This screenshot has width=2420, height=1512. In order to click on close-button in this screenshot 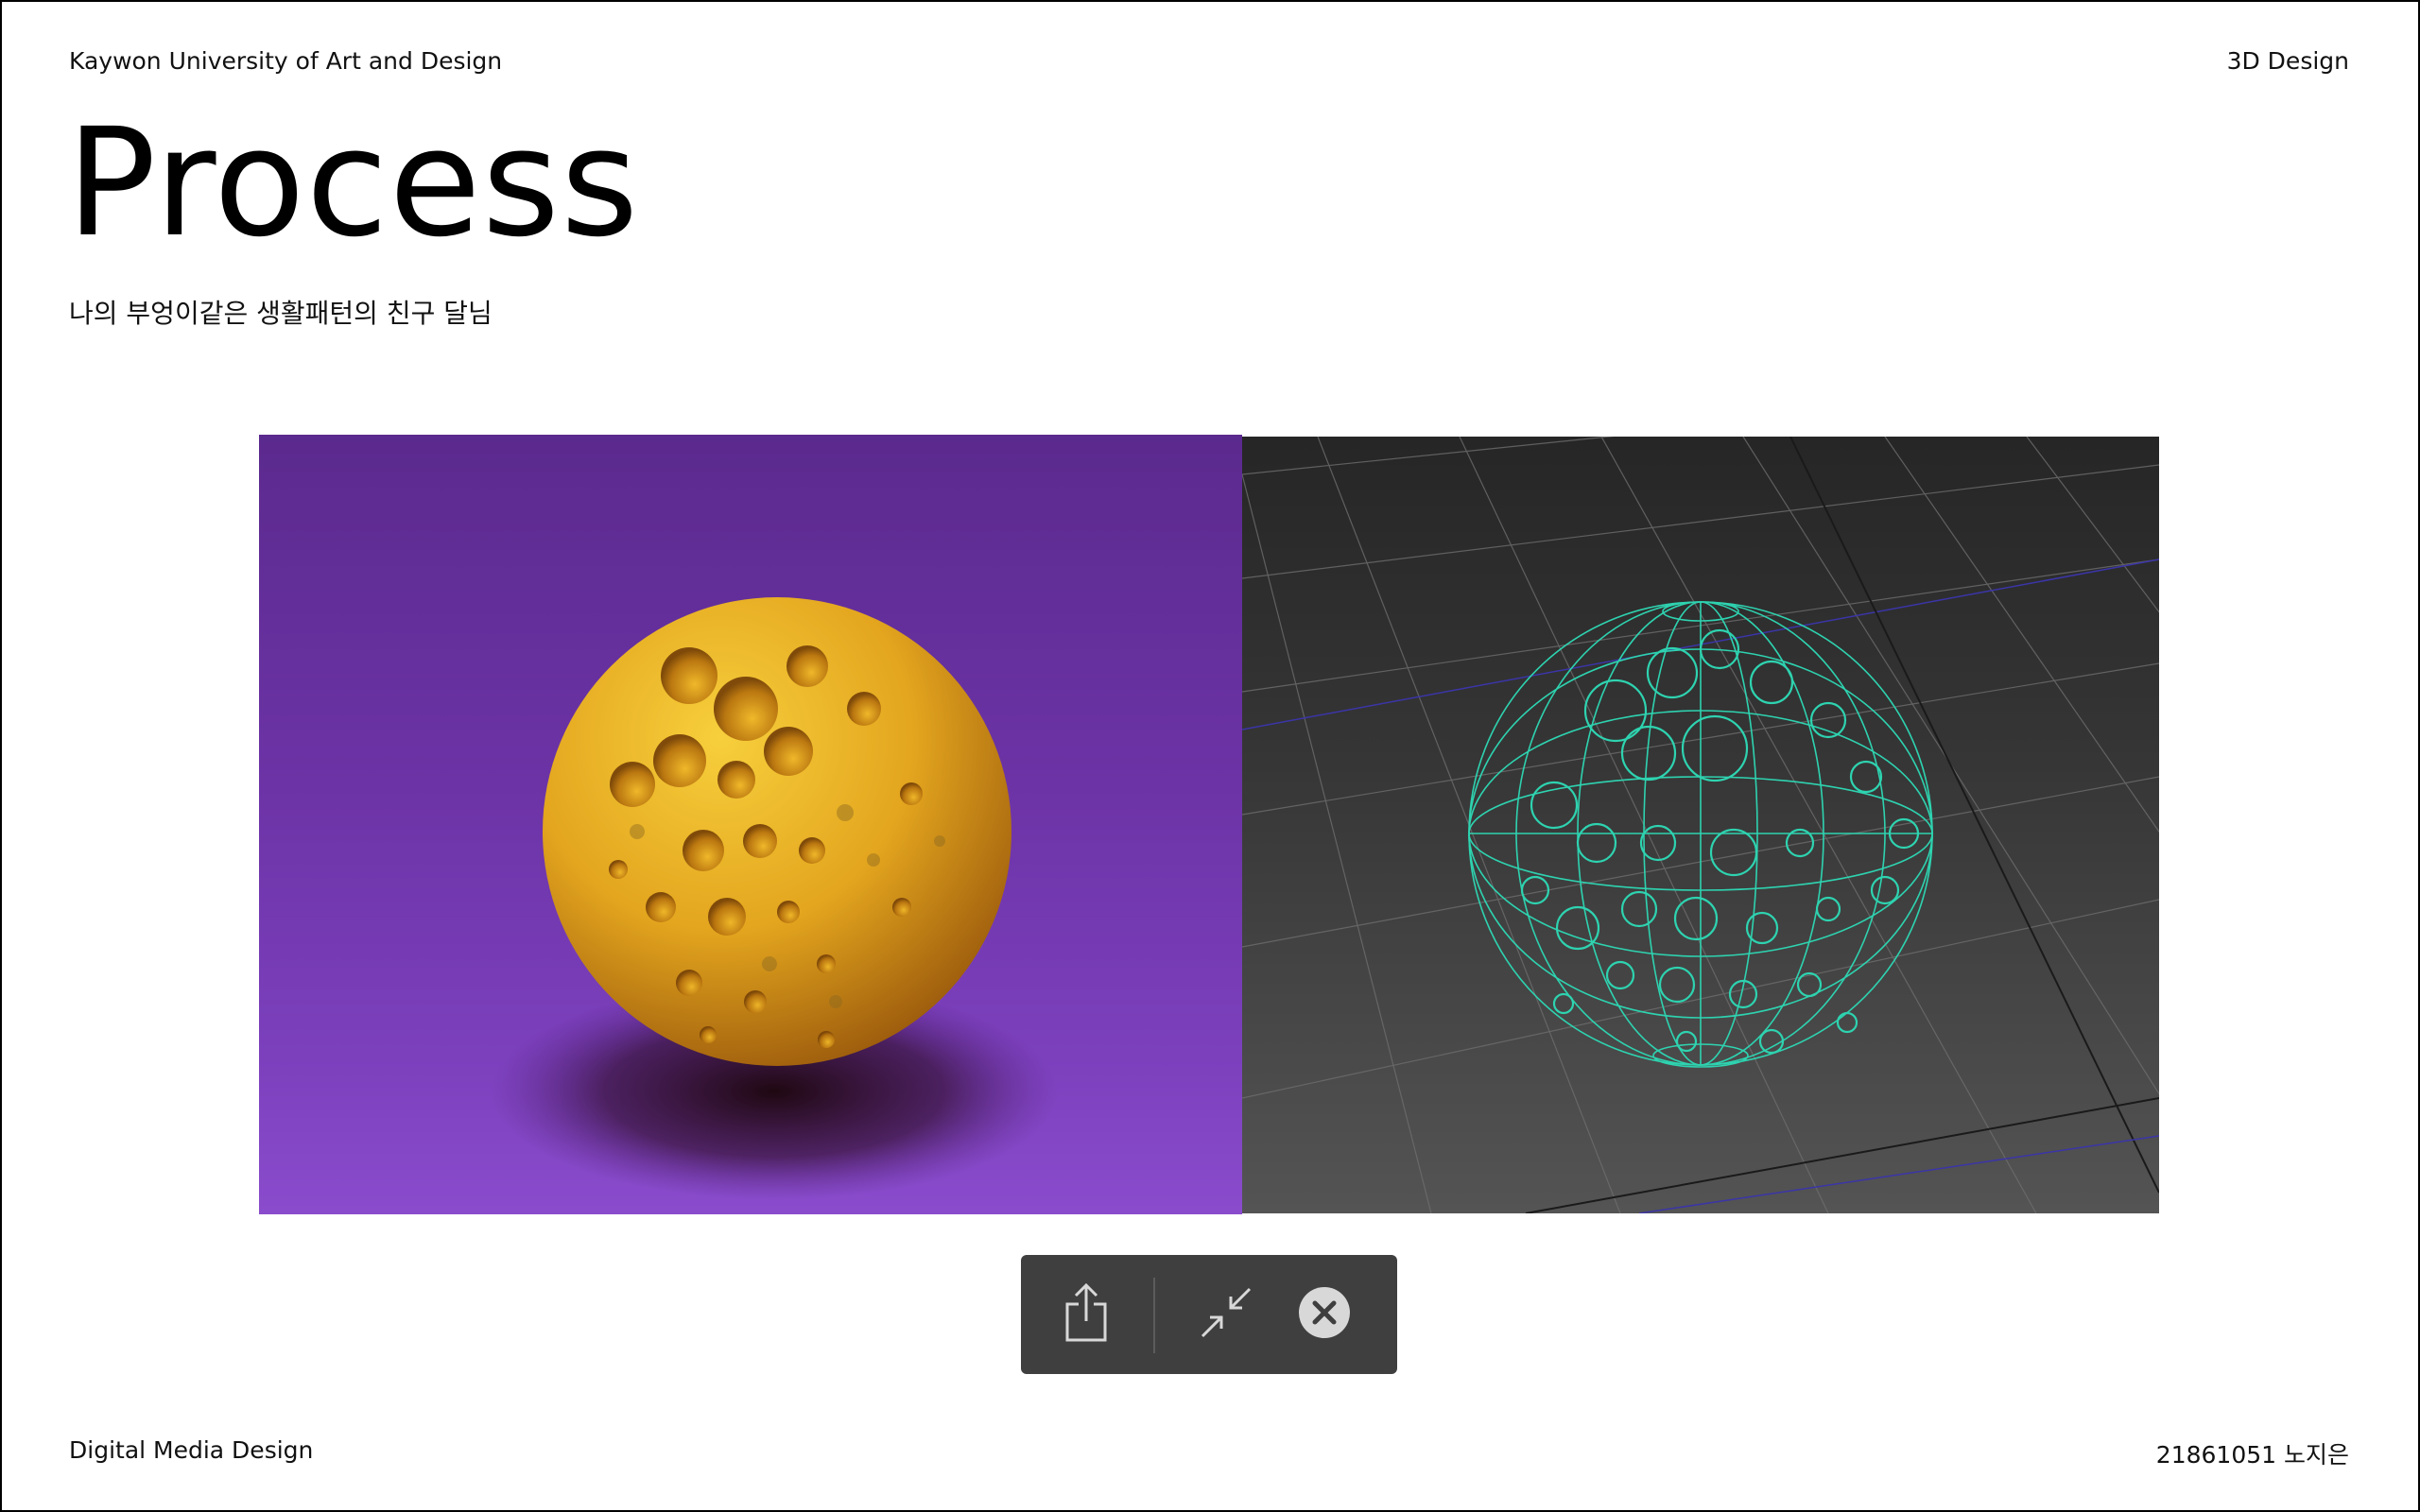, I will do `click(1324, 1314)`.